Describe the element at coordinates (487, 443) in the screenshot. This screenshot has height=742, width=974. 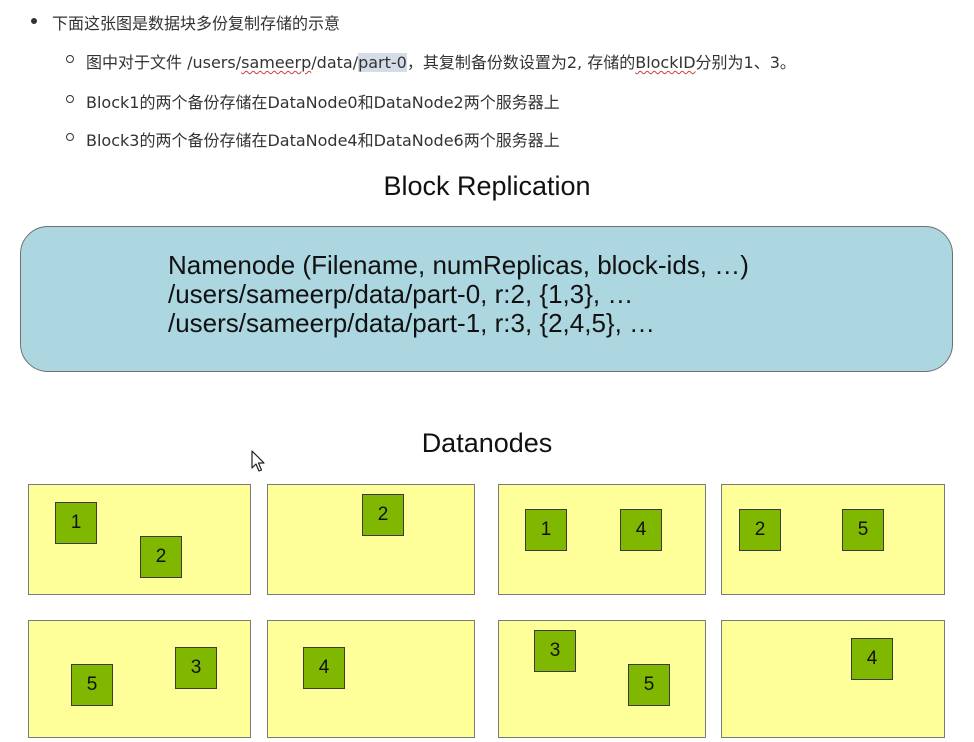
I see `datanodes-title: Datanodes` at that location.